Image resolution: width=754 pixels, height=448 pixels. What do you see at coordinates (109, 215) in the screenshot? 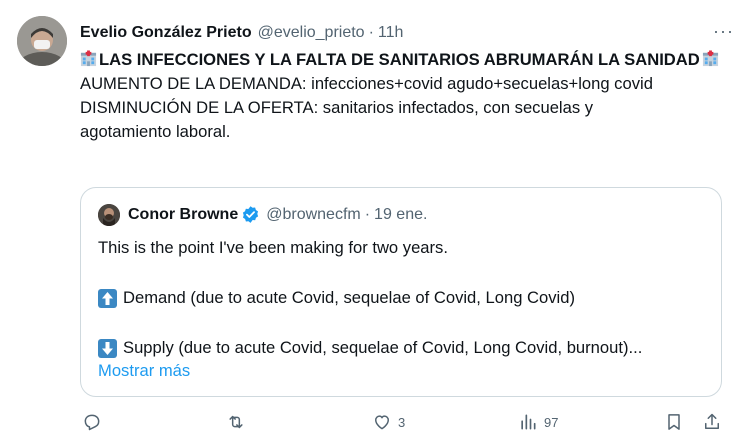
I see `quoted-avatar` at bounding box center [109, 215].